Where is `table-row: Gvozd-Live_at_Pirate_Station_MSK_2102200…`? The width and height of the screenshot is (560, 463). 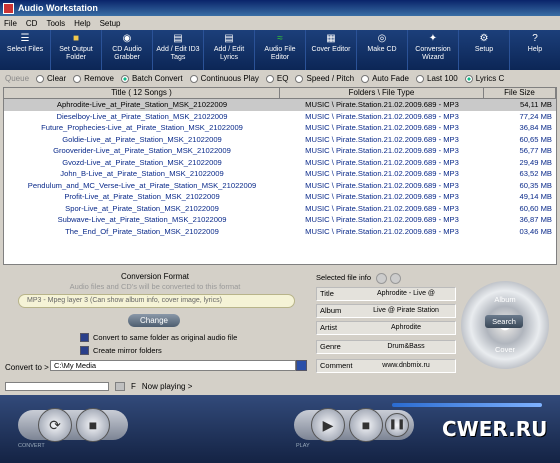
table-row: Gvozd-Live_at_Pirate_Station_MSK_2102200… is located at coordinates (280, 163).